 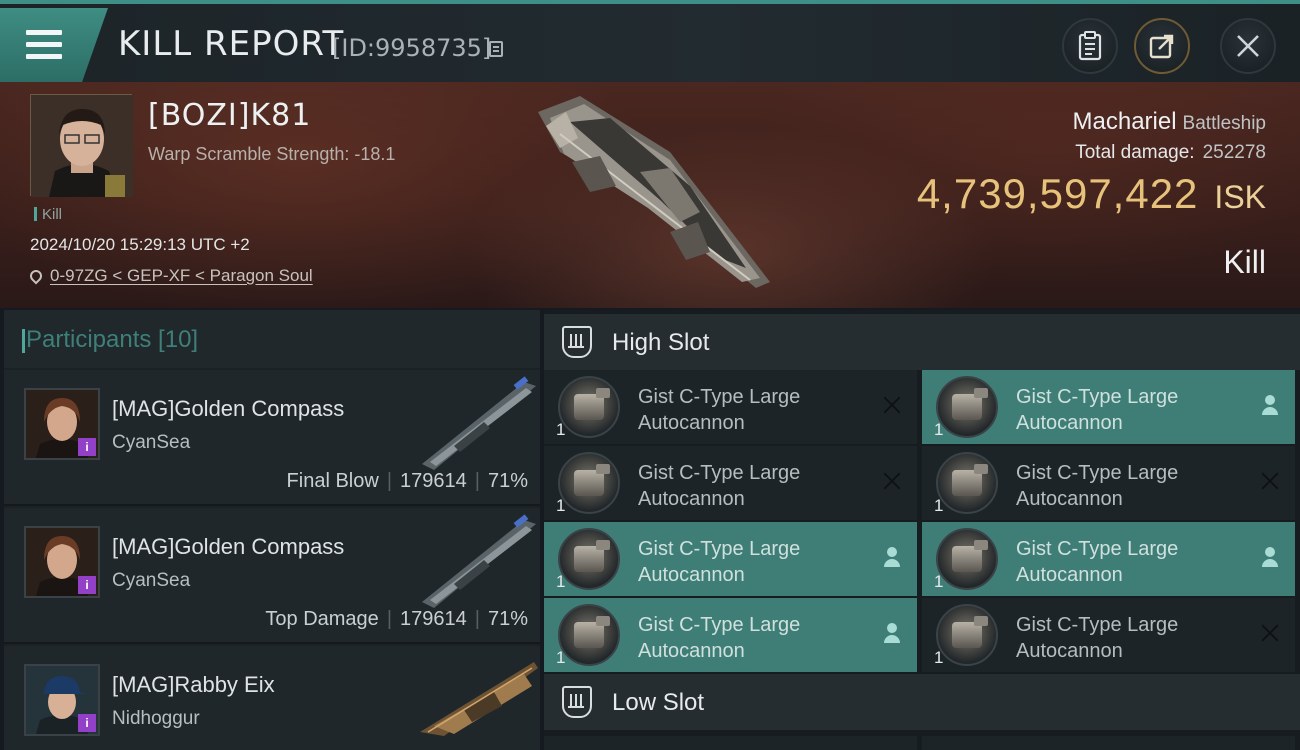 I want to click on high-slot-label: High Slot, so click(x=661, y=342).